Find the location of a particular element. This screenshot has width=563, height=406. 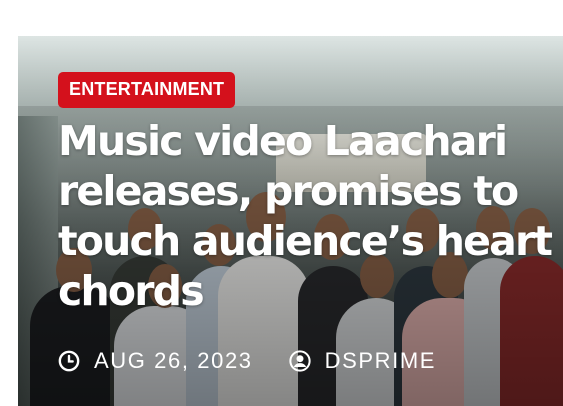

category-badge: ENTERTAINMENT is located at coordinates (147, 90).